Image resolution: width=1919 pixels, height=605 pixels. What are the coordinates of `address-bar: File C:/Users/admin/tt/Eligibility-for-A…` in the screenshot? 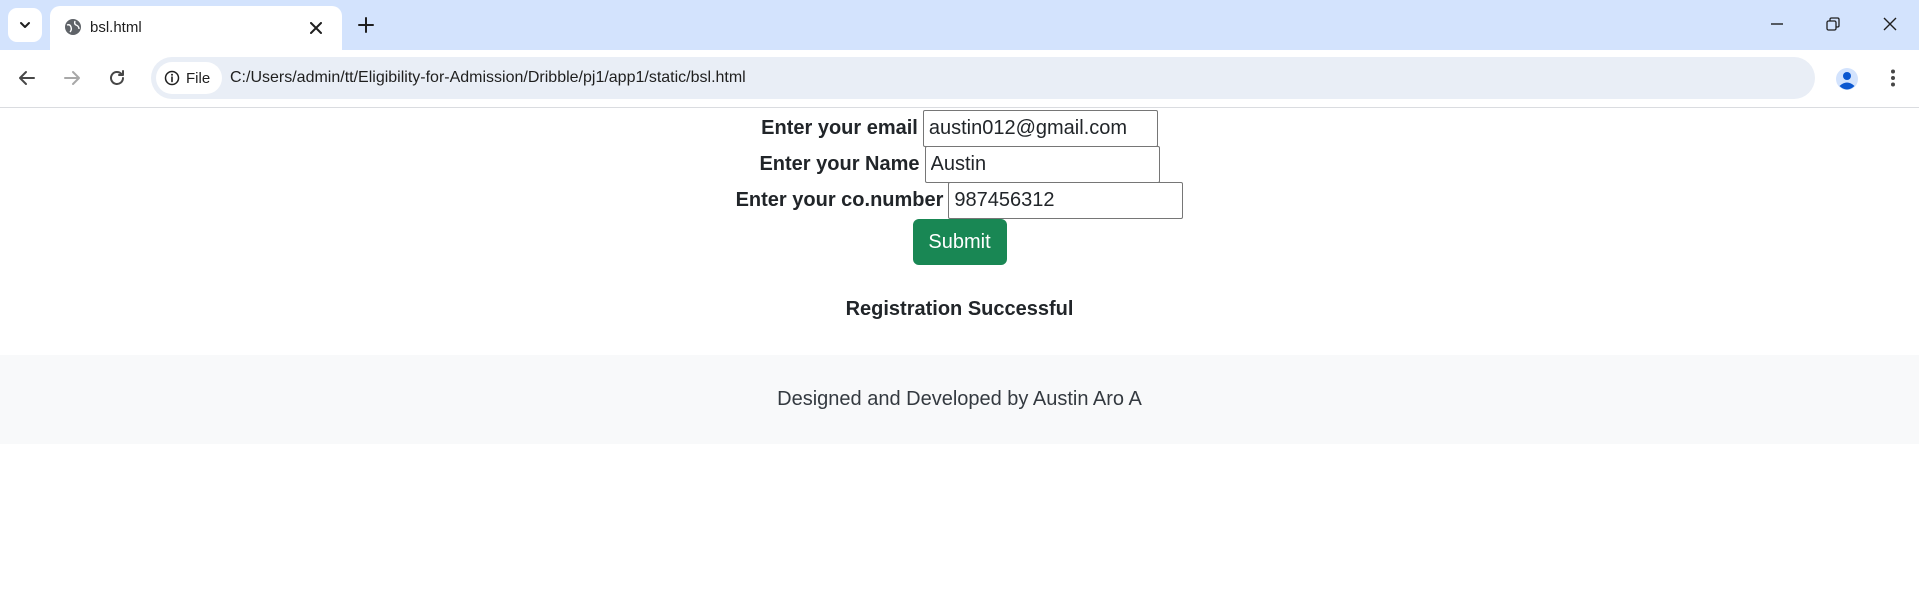 It's located at (983, 78).